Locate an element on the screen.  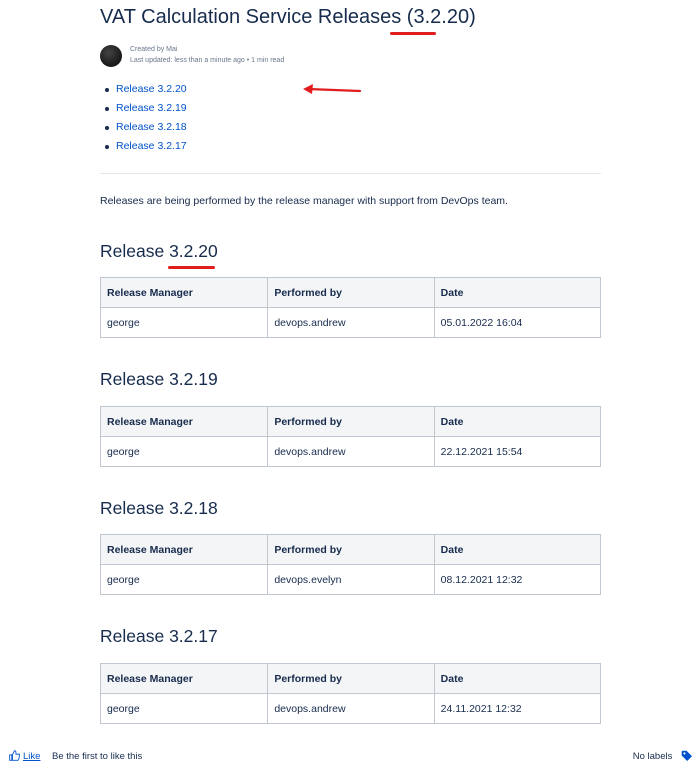
tag-icon is located at coordinates (686, 755).